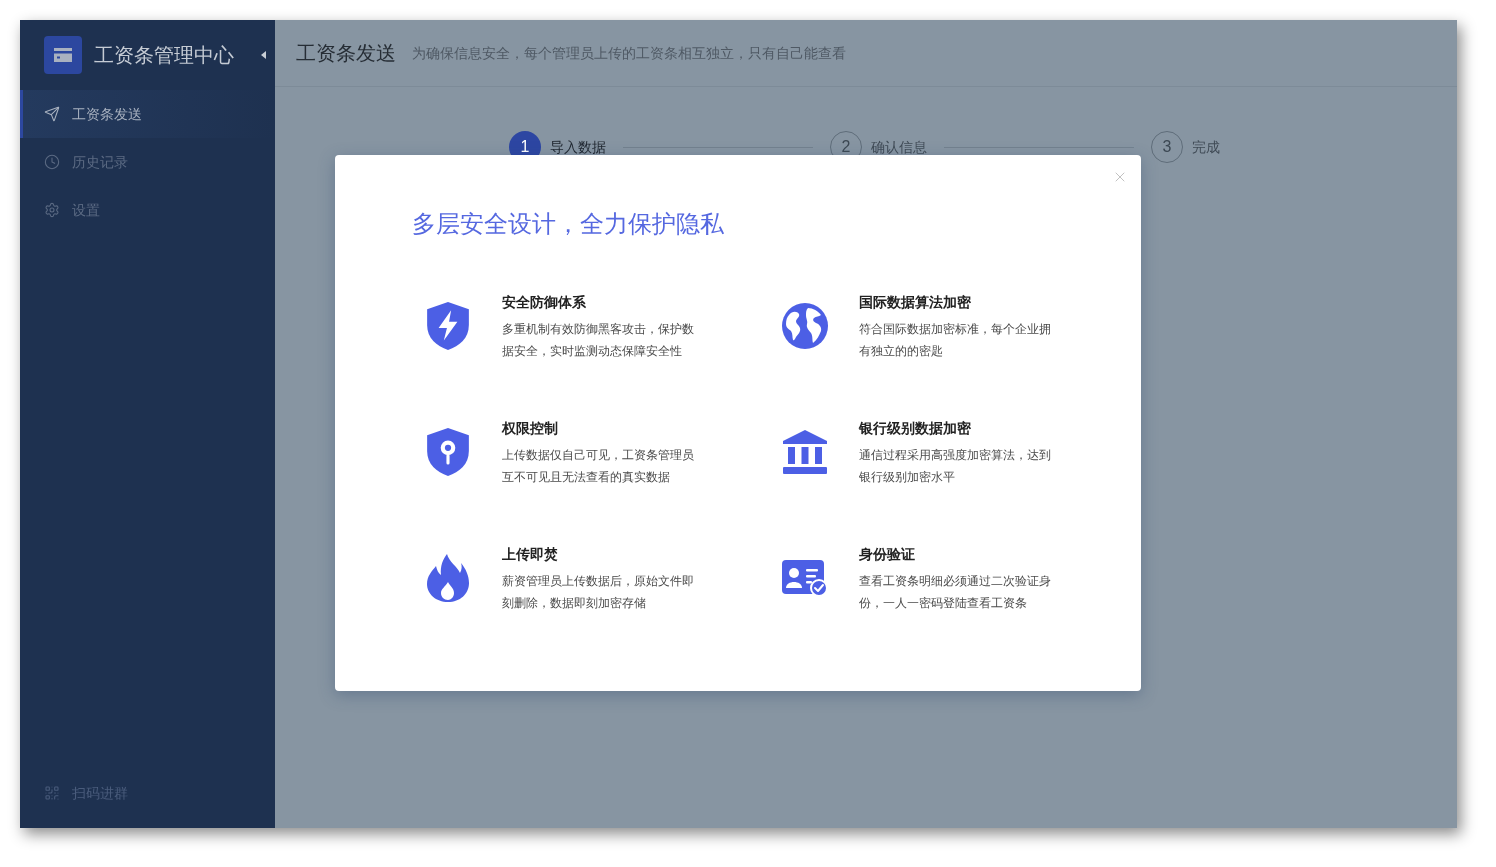 The height and width of the screenshot is (867, 1496). I want to click on feature-description: 查看工资条明细必须通过二次验证身份，一人一密码登陆查看工资条, so click(955, 592).